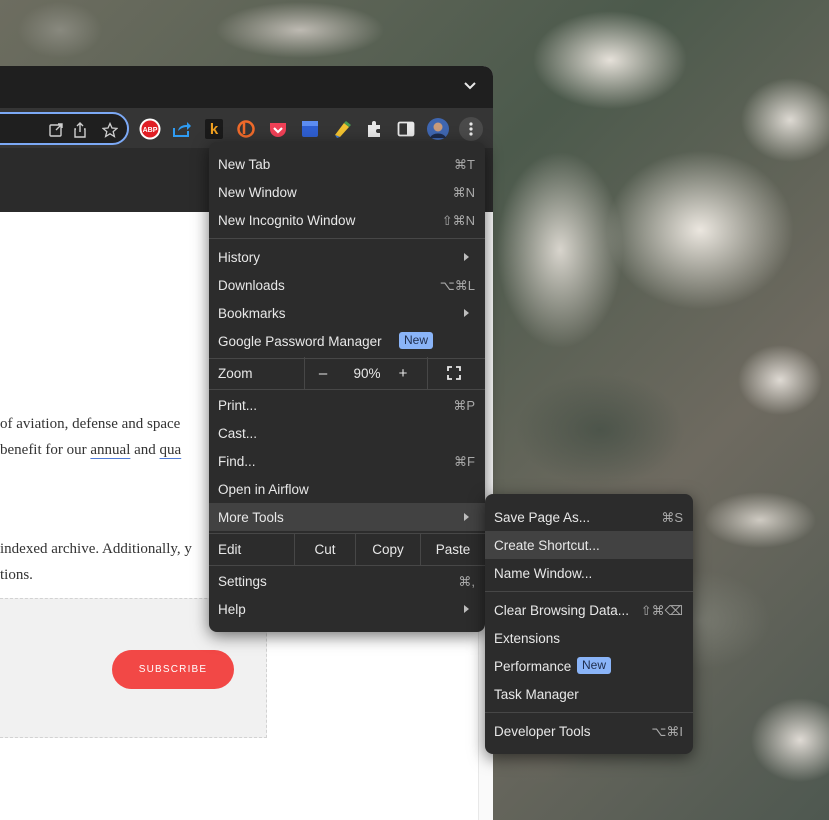 Image resolution: width=829 pixels, height=820 pixels. I want to click on menu-item-label: History, so click(239, 257).